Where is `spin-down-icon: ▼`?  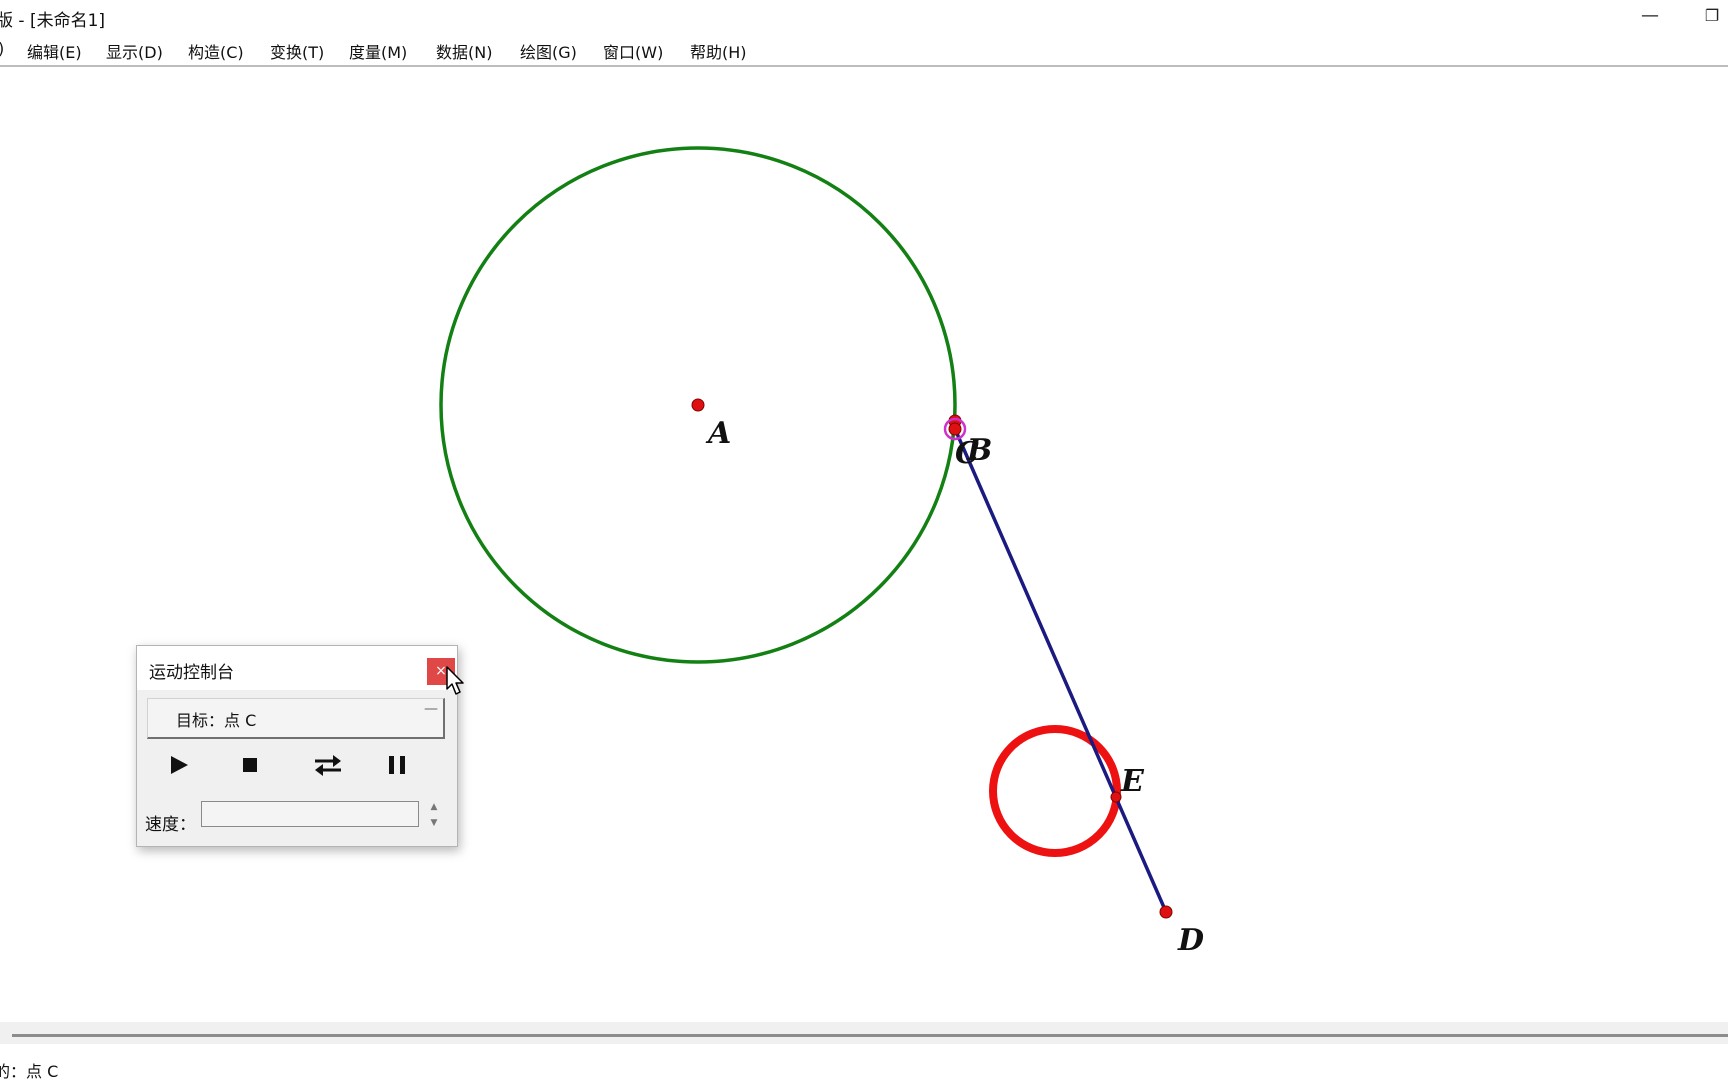 spin-down-icon: ▼ is located at coordinates (434, 823).